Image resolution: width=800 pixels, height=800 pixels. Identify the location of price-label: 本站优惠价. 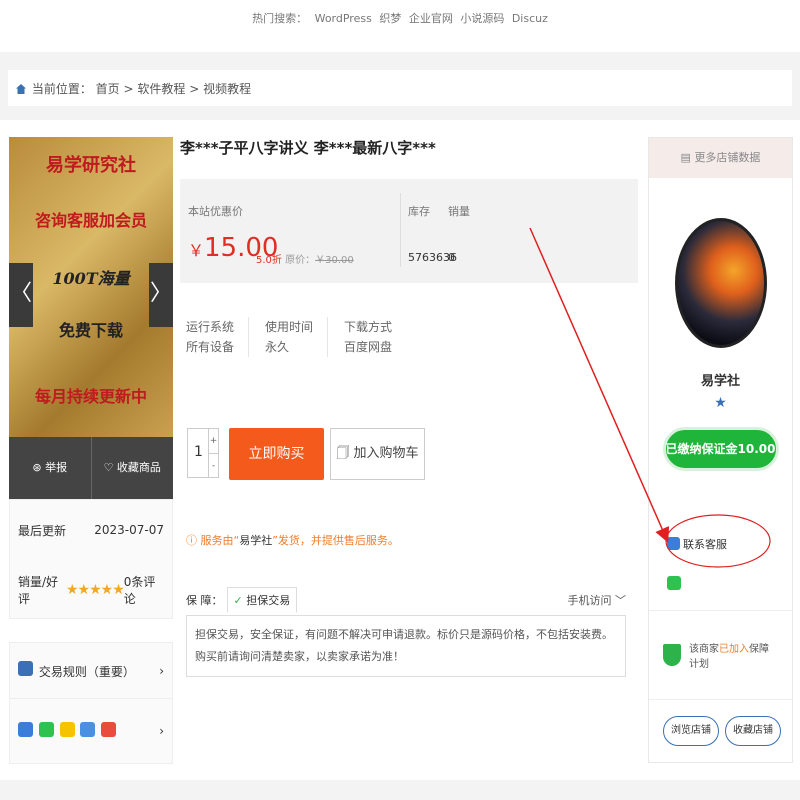
(215, 211).